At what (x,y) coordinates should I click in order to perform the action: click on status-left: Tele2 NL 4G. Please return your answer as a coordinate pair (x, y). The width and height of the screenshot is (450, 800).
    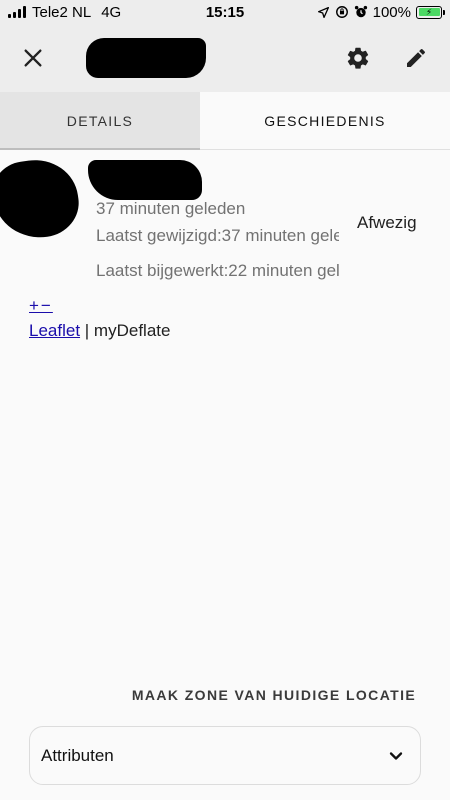
    Looking at the image, I should click on (80, 12).